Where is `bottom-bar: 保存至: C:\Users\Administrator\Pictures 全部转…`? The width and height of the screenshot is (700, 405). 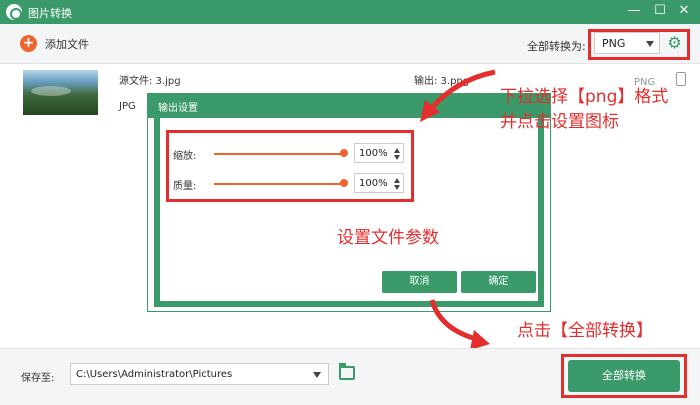
bottom-bar: 保存至: C:\Users\Administrator\Pictures 全部转… is located at coordinates (350, 376).